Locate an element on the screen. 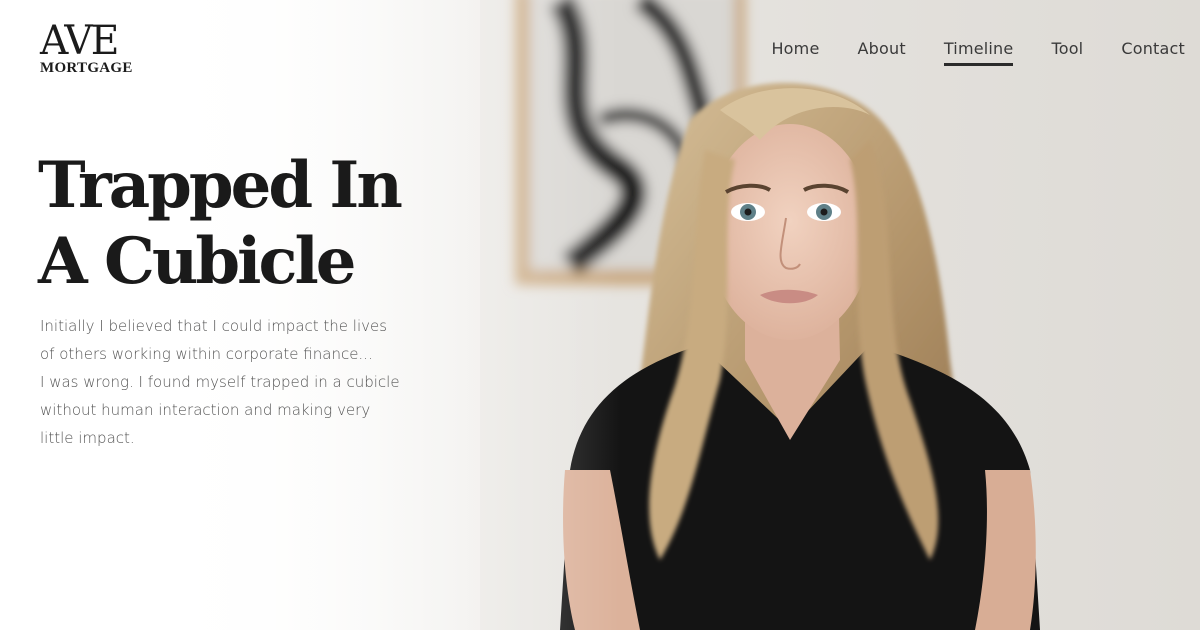  brand-logo: AVE MORTGAGE is located at coordinates (95, 47).